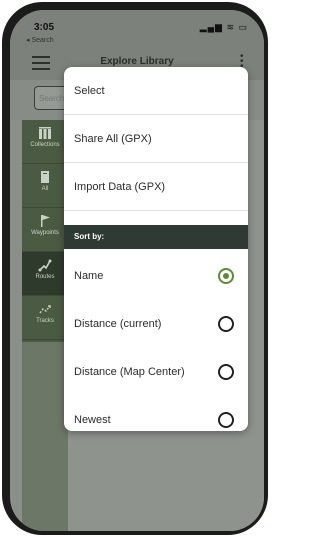  I want to click on sidebar-item-all: All, so click(45, 186).